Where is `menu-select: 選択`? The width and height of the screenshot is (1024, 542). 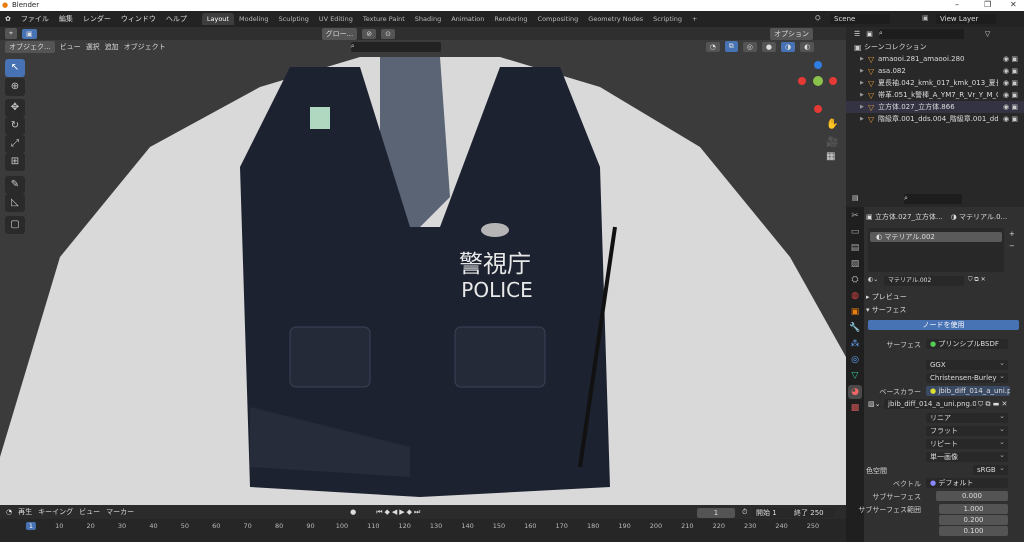
menu-select: 選択 is located at coordinates (93, 47).